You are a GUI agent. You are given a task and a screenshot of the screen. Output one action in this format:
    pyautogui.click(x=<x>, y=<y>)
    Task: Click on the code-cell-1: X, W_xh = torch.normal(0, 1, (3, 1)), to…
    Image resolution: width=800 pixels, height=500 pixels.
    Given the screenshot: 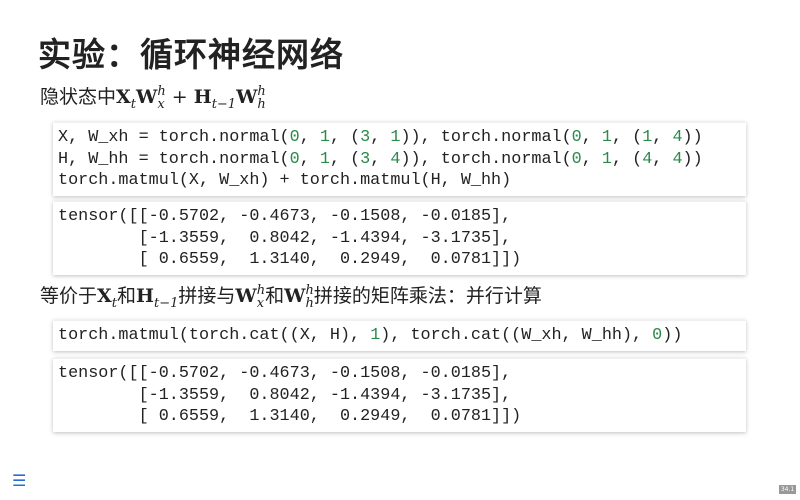 What is the action you would take?
    pyautogui.click(x=399, y=159)
    